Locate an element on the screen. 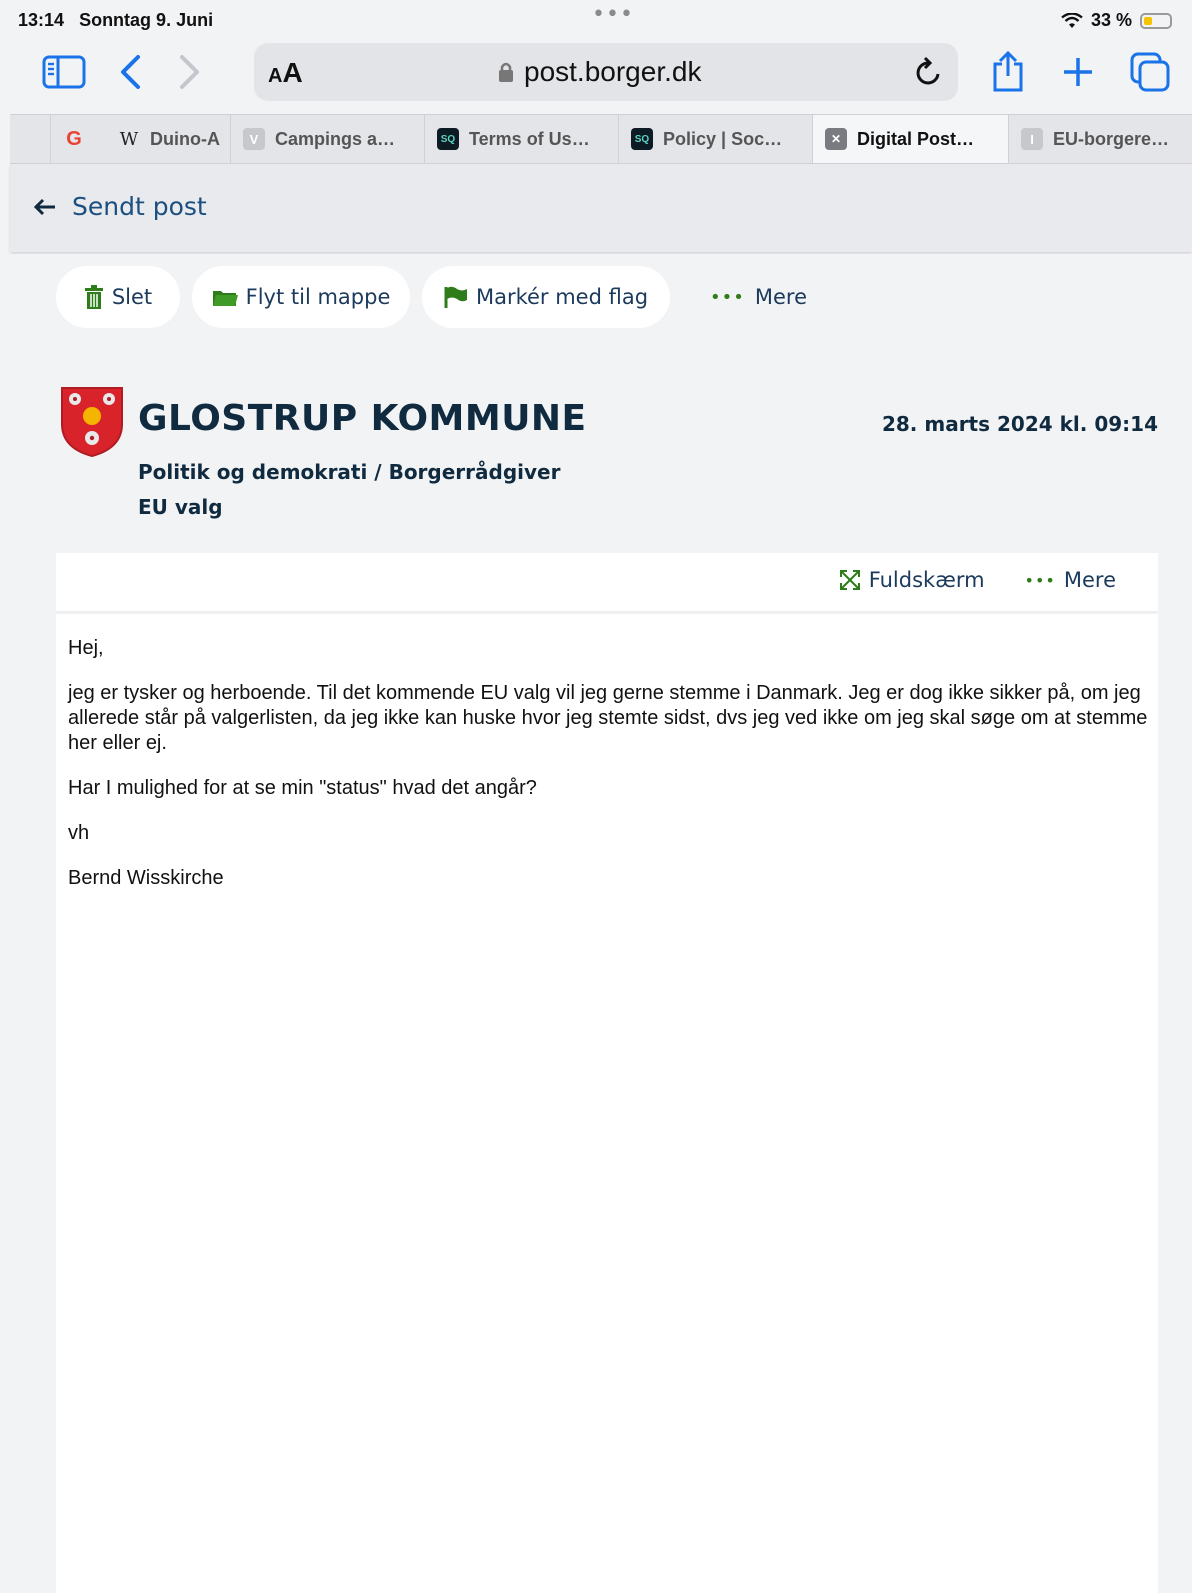  flag-button: Markér med flag is located at coordinates (546, 297).